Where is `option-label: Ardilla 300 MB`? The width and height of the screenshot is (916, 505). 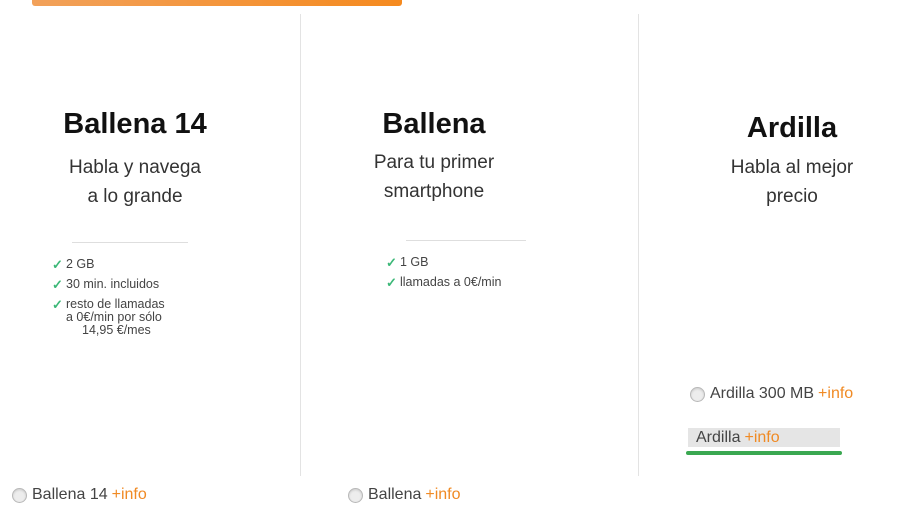
option-label: Ardilla 300 MB is located at coordinates (762, 393).